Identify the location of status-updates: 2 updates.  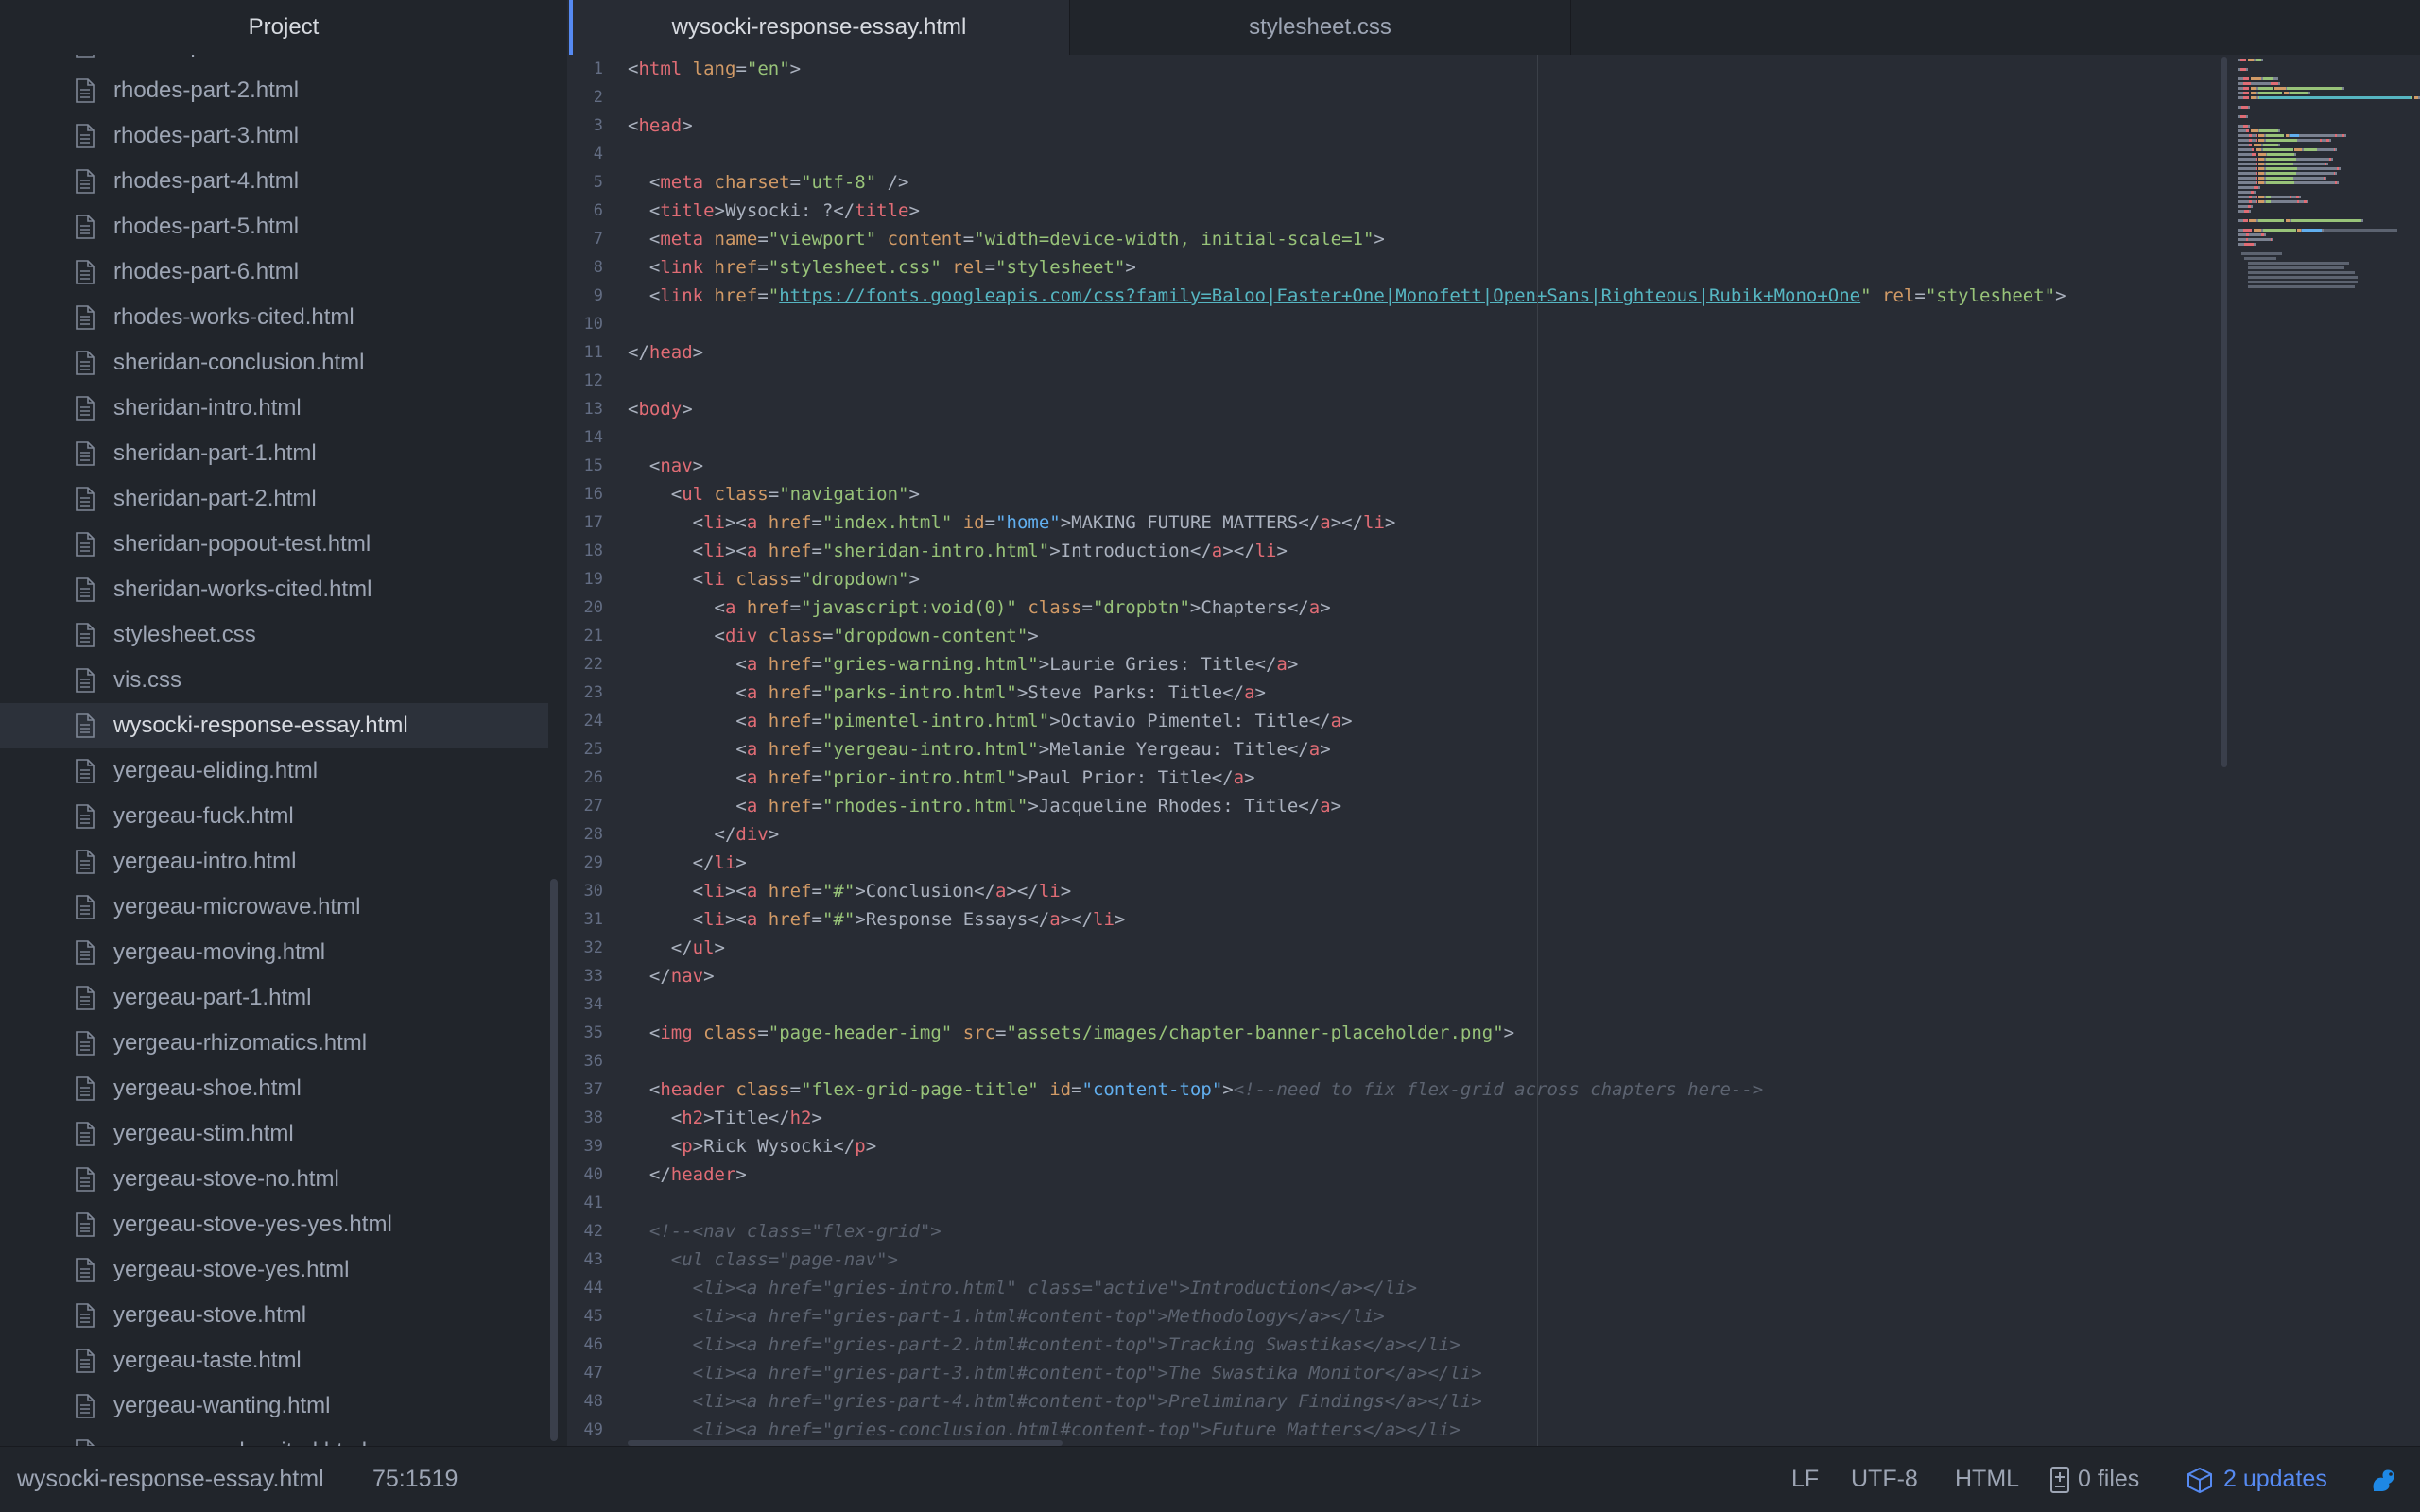
(2256, 1479).